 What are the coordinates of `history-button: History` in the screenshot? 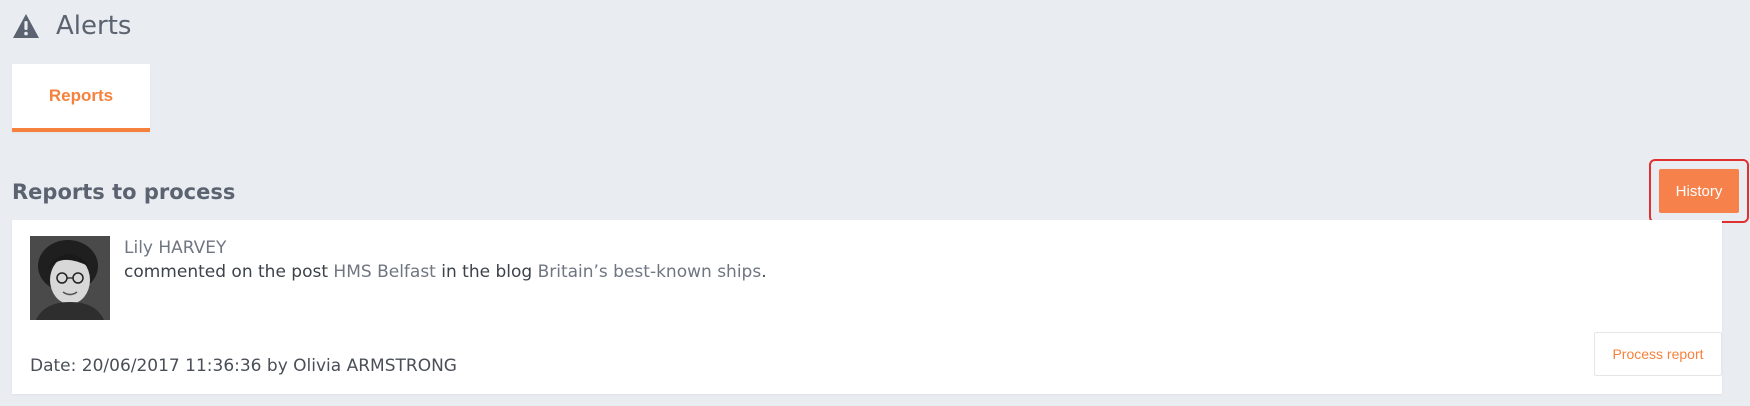 It's located at (1699, 191).